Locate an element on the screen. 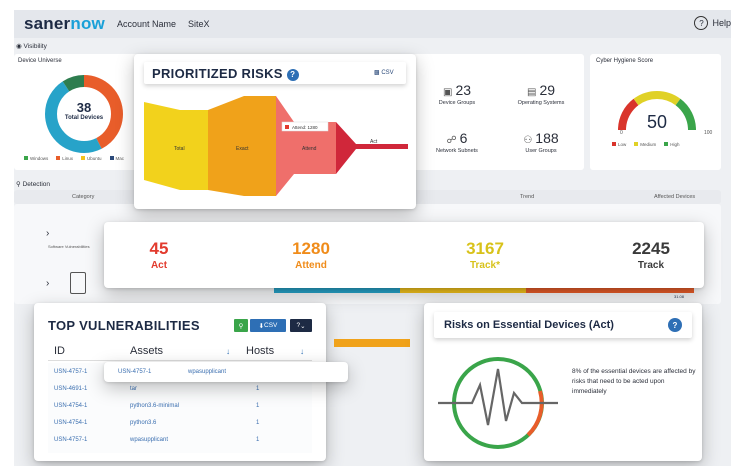 Image resolution: width=731 pixels, height=466 pixels. act-label: Act is located at coordinates (159, 265).